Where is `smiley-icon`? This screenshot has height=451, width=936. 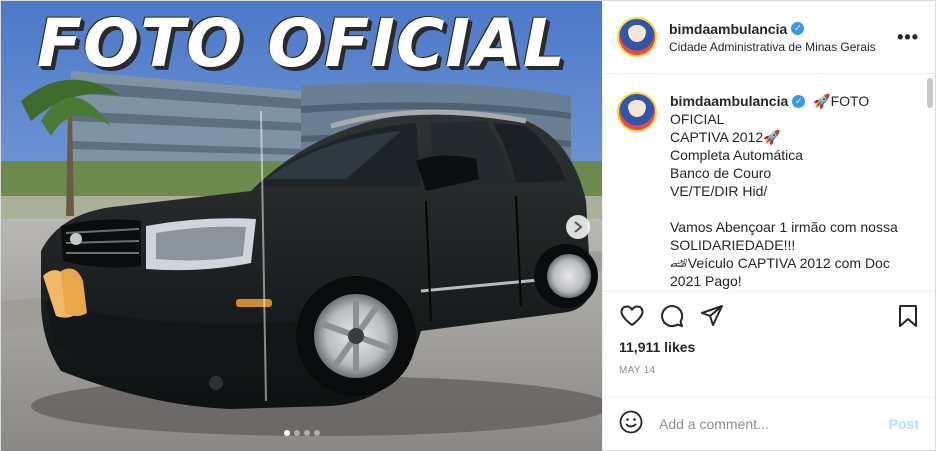
smiley-icon is located at coordinates (631, 424).